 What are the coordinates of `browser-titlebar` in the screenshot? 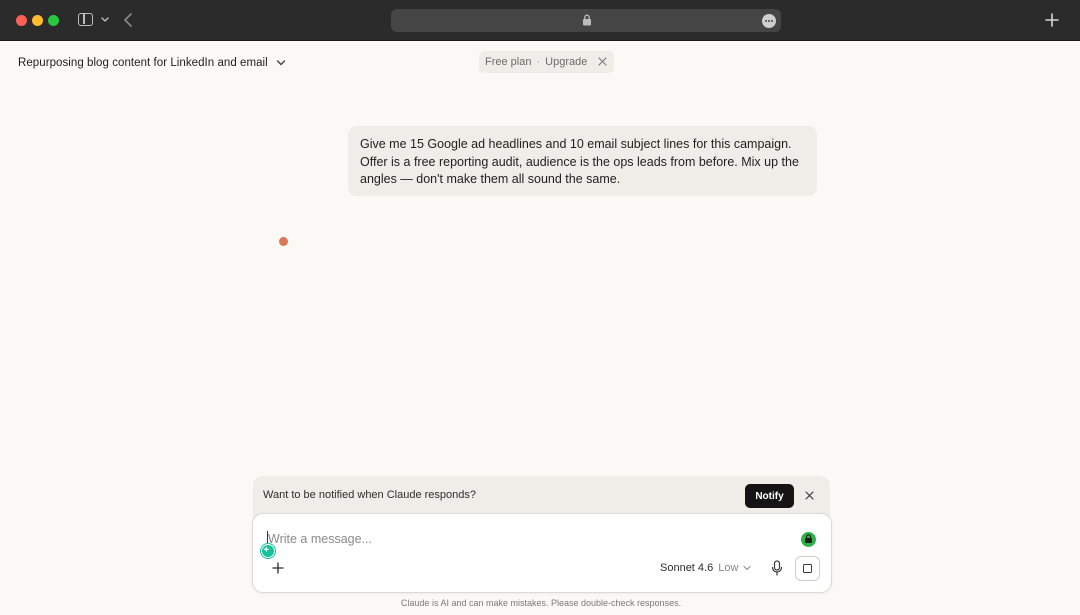 It's located at (540, 20).